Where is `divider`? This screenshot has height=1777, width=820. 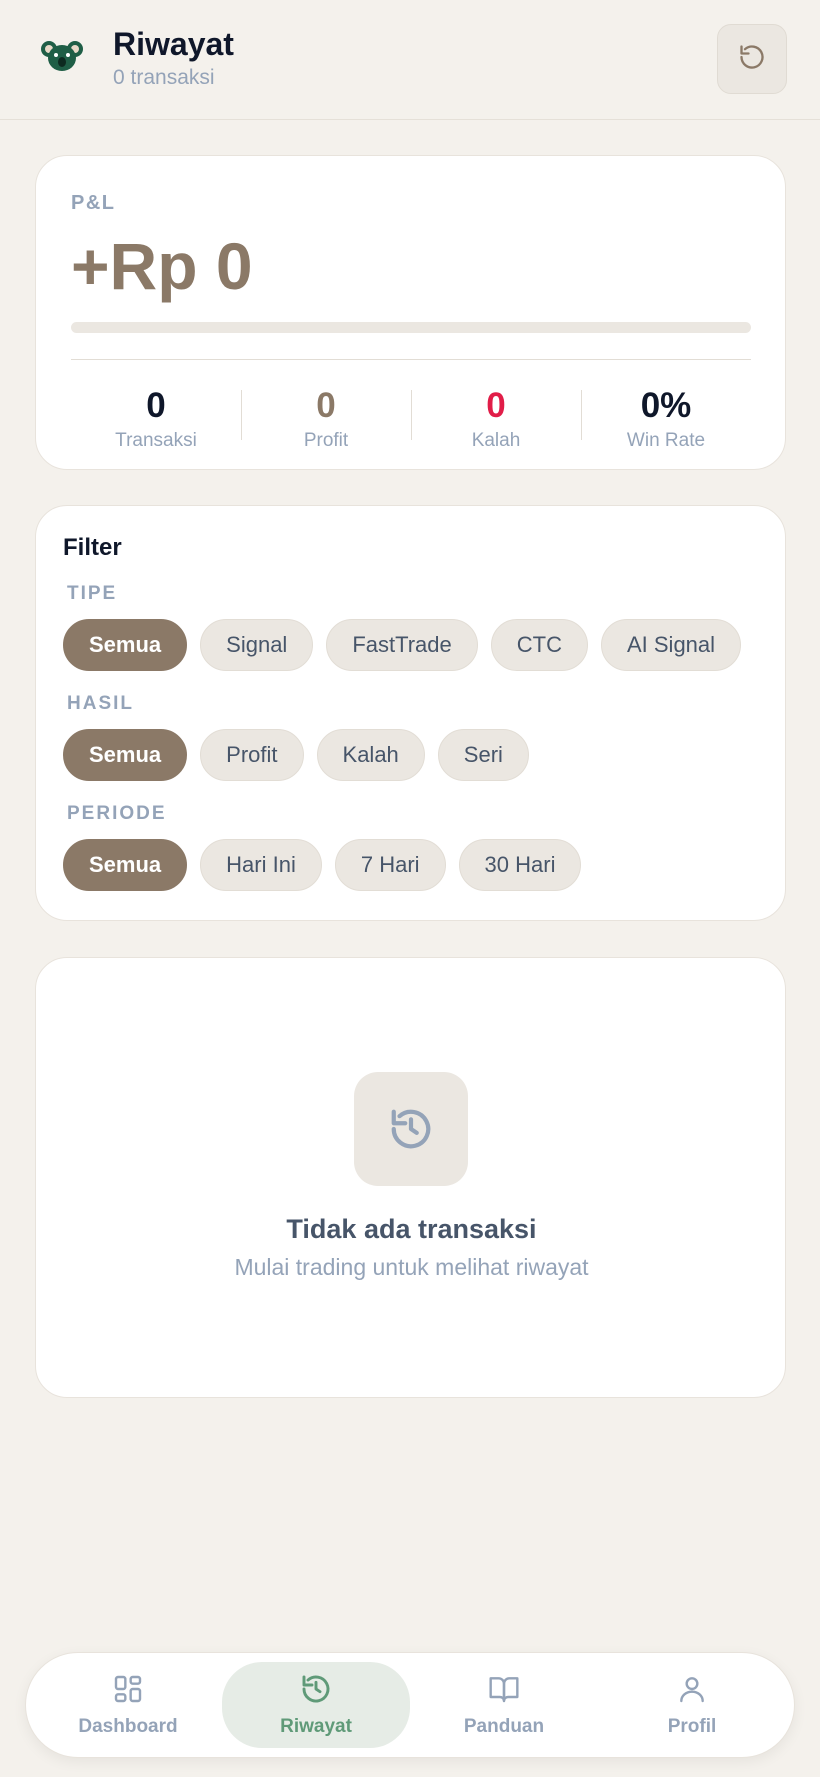 divider is located at coordinates (411, 359).